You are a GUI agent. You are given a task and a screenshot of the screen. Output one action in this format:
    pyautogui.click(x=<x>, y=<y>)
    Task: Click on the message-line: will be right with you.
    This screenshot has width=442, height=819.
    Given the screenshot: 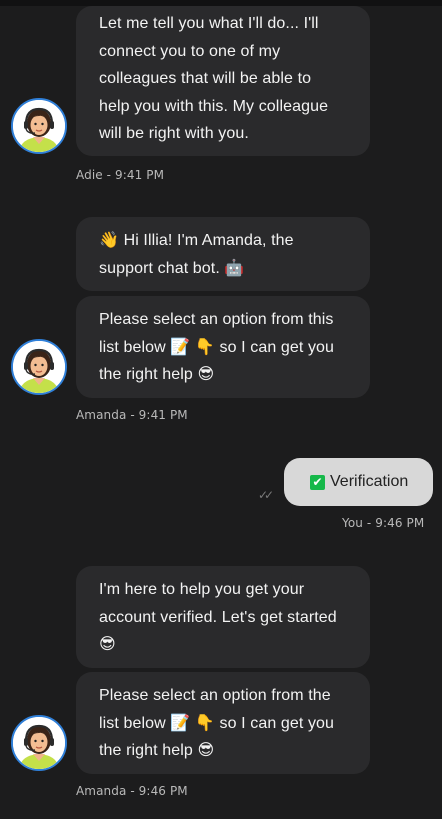 What is the action you would take?
    pyautogui.click(x=174, y=133)
    